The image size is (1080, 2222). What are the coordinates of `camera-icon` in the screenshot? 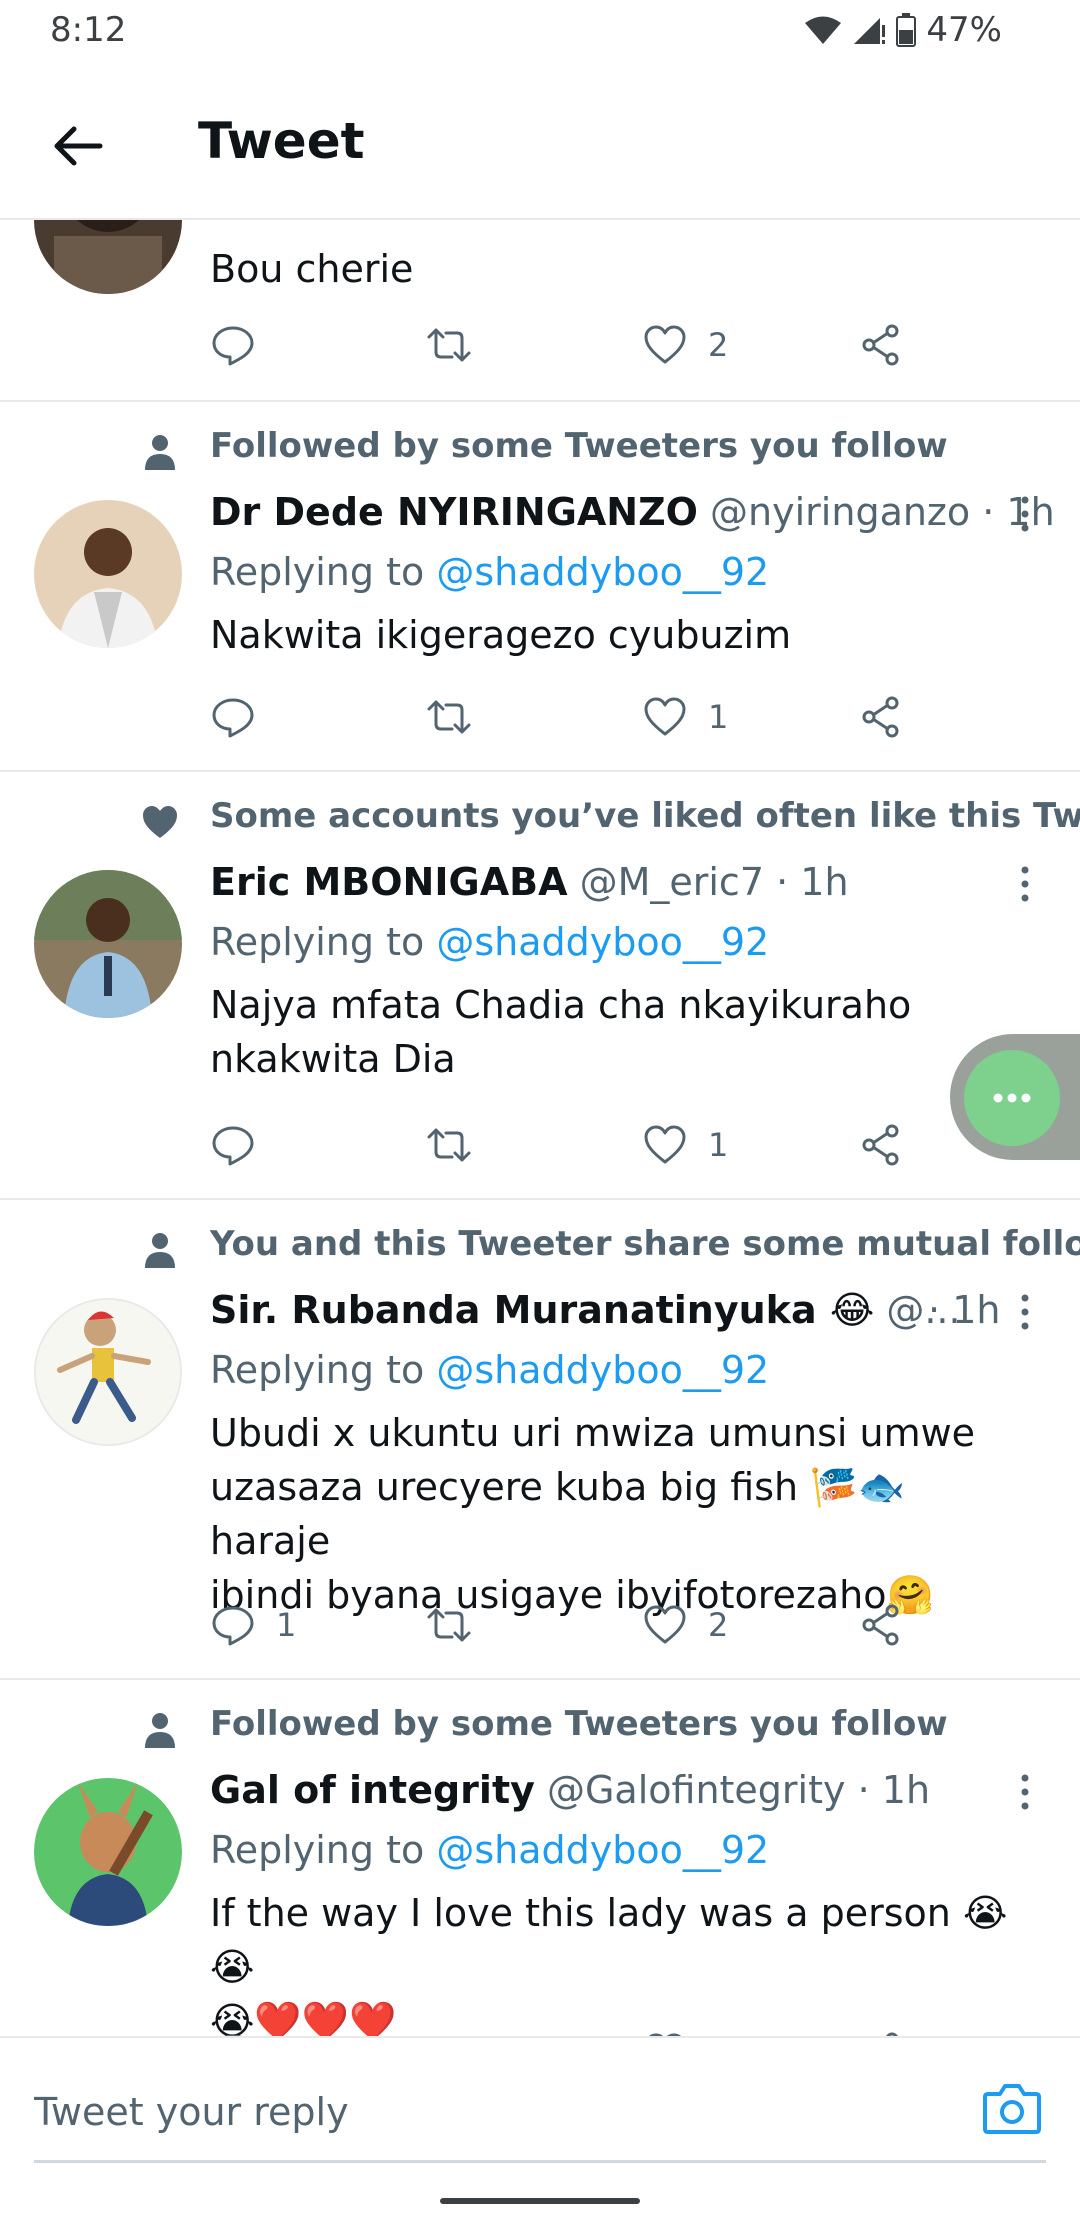 It's located at (1012, 2108).